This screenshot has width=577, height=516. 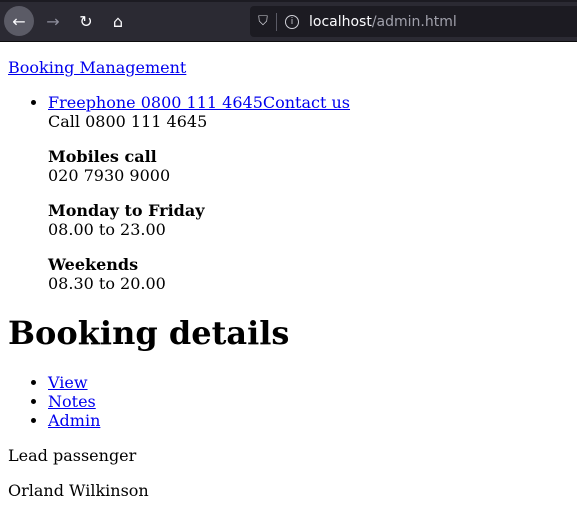 I want to click on tab-strip, so click(x=288, y=1).